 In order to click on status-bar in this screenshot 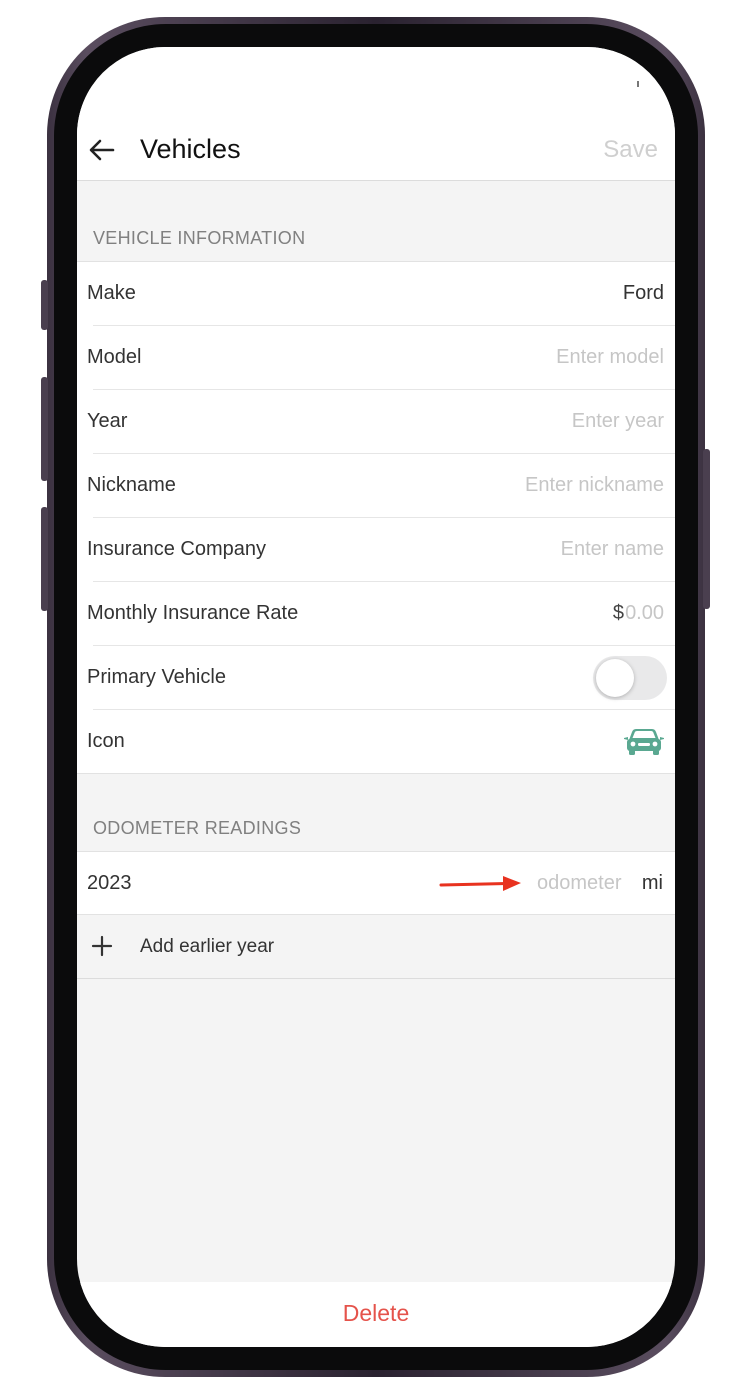, I will do `click(376, 87)`.